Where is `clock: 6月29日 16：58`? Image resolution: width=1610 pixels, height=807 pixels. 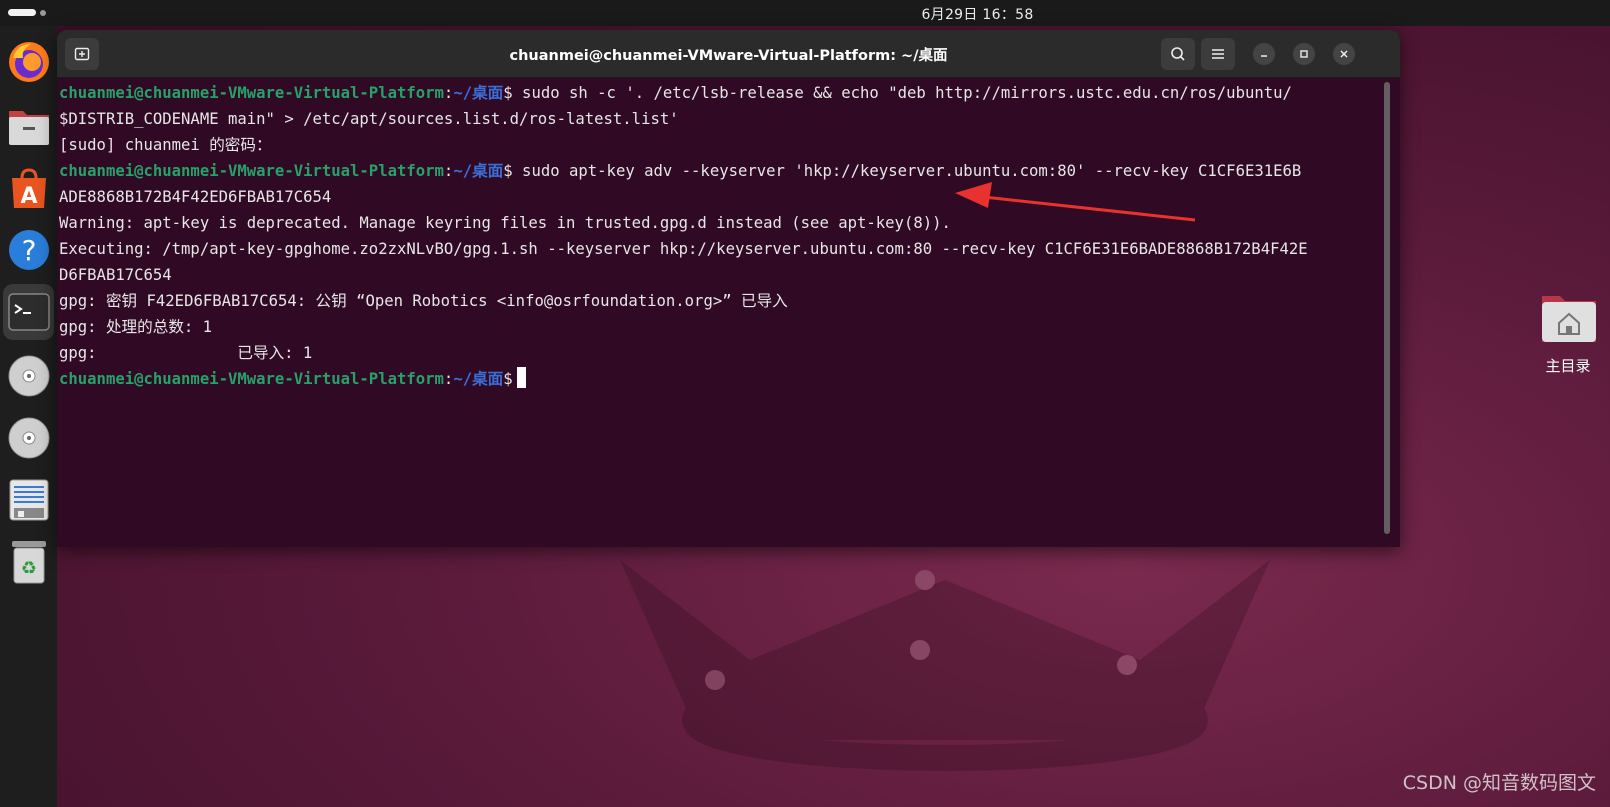 clock: 6月29日 16：58 is located at coordinates (805, 14).